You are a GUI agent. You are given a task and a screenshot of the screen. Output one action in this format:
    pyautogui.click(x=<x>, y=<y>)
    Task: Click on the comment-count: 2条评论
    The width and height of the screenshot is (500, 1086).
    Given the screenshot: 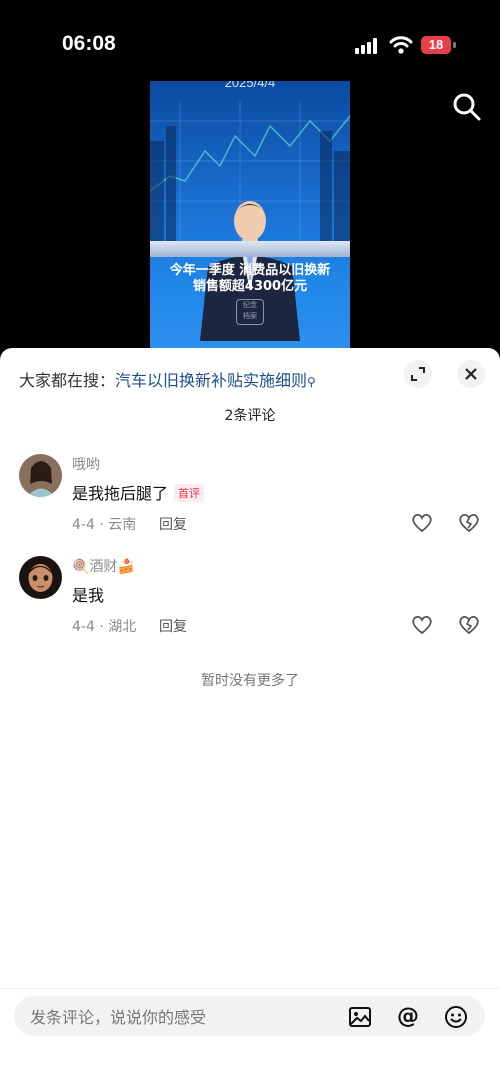 What is the action you would take?
    pyautogui.click(x=250, y=416)
    